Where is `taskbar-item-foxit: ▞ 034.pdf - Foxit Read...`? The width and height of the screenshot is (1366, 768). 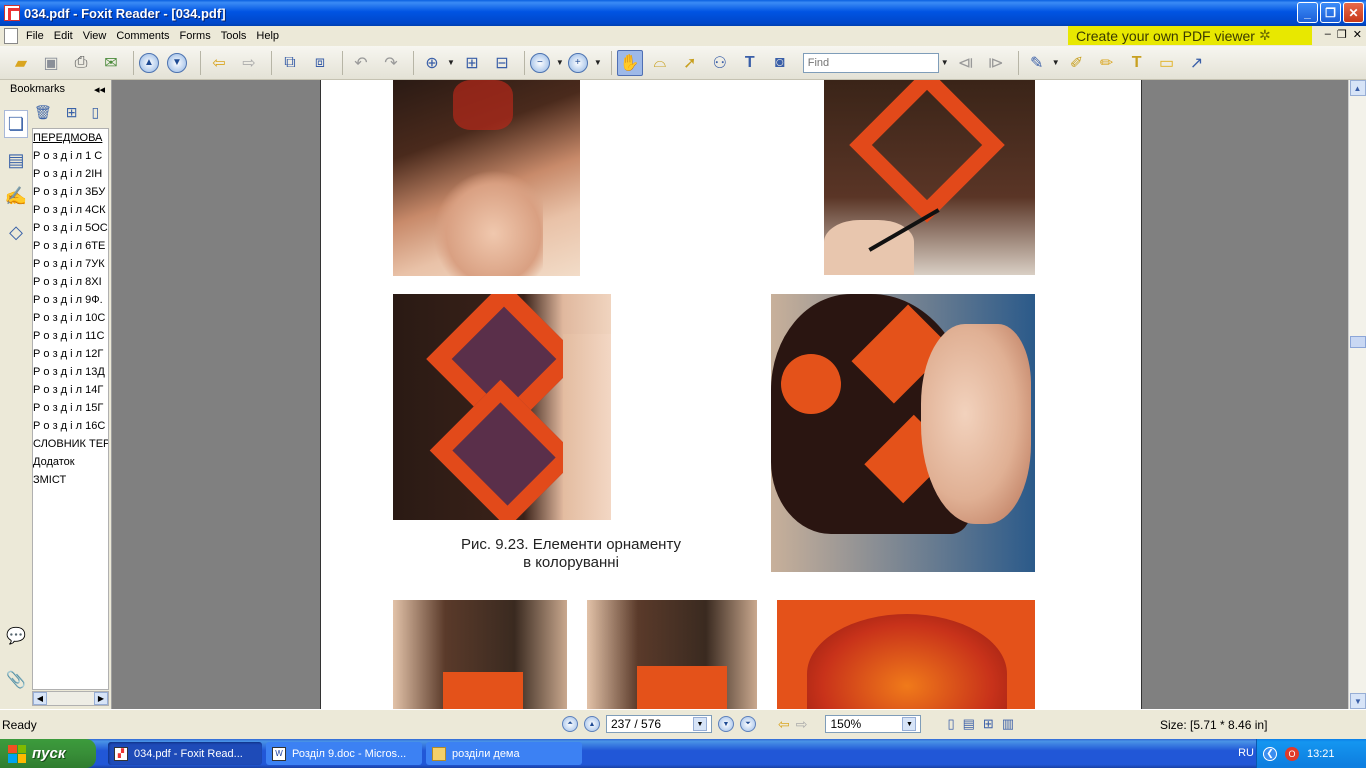 taskbar-item-foxit: ▞ 034.pdf - Foxit Read... is located at coordinates (185, 753).